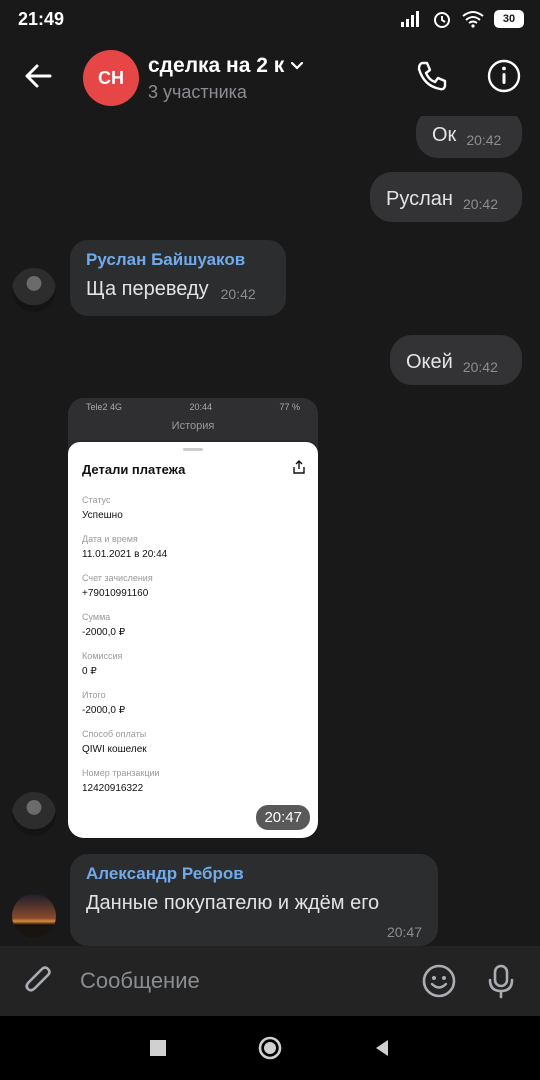  What do you see at coordinates (504, 76) in the screenshot?
I see `info-icon` at bounding box center [504, 76].